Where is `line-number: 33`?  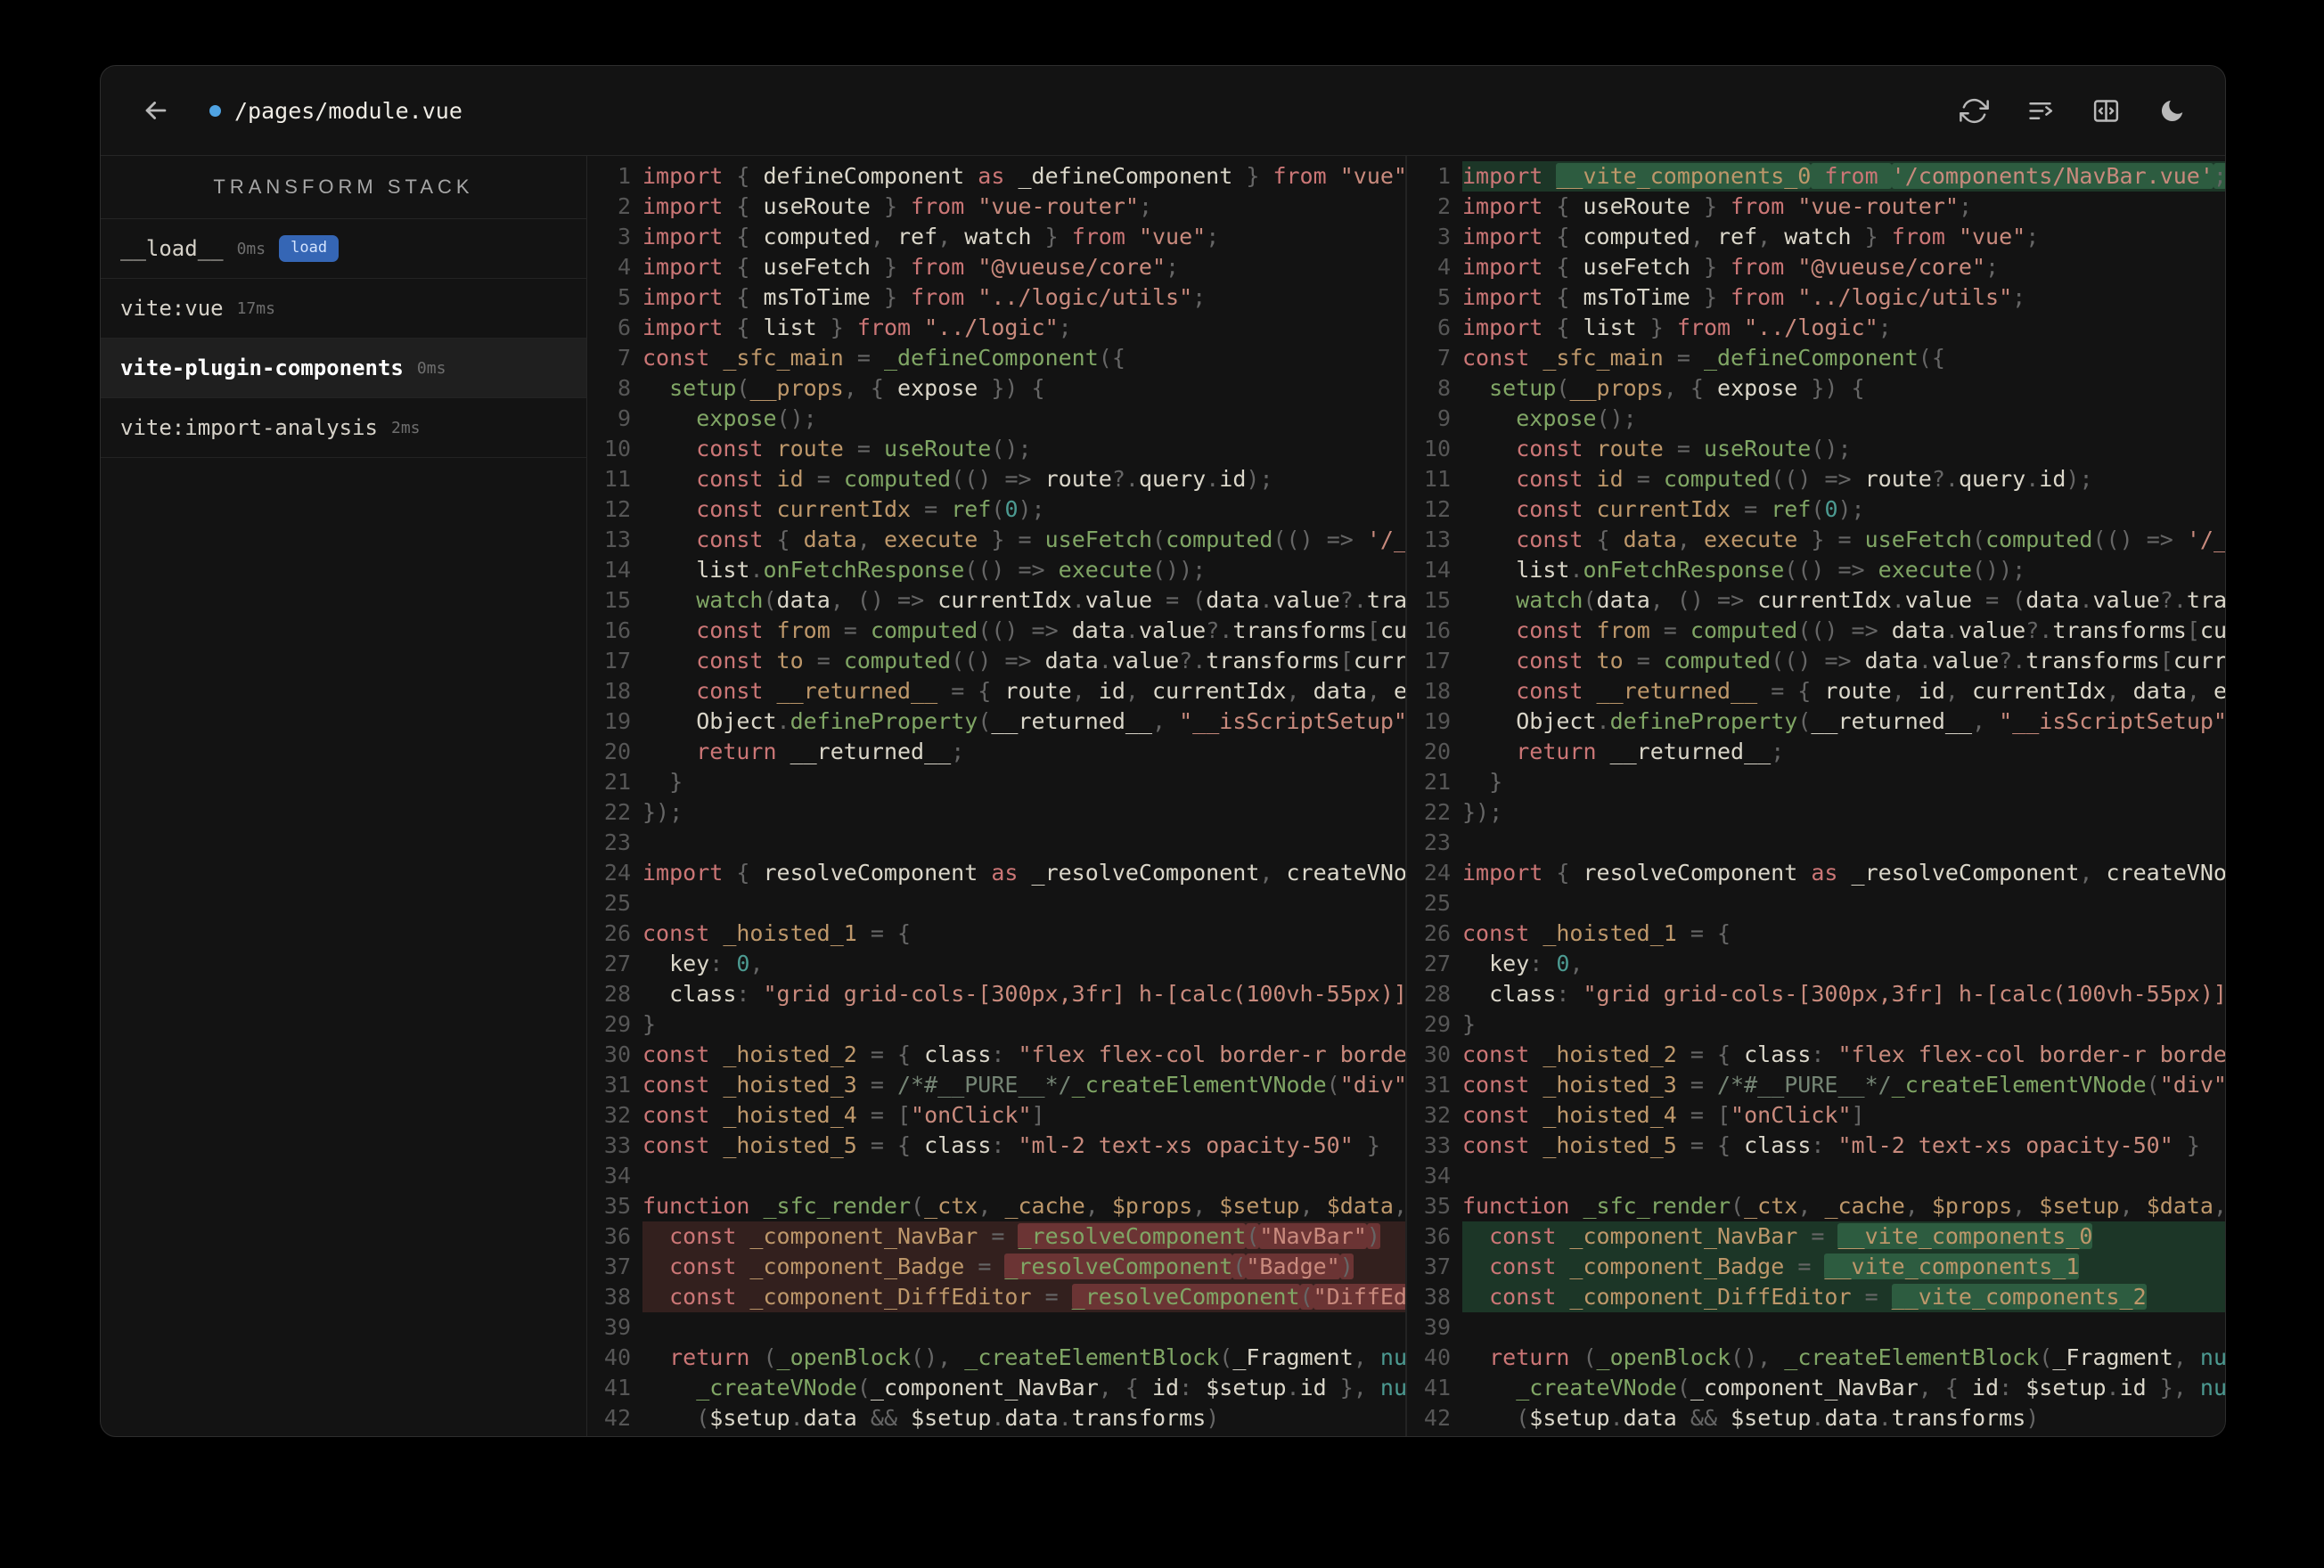 line-number: 33 is located at coordinates (617, 1145).